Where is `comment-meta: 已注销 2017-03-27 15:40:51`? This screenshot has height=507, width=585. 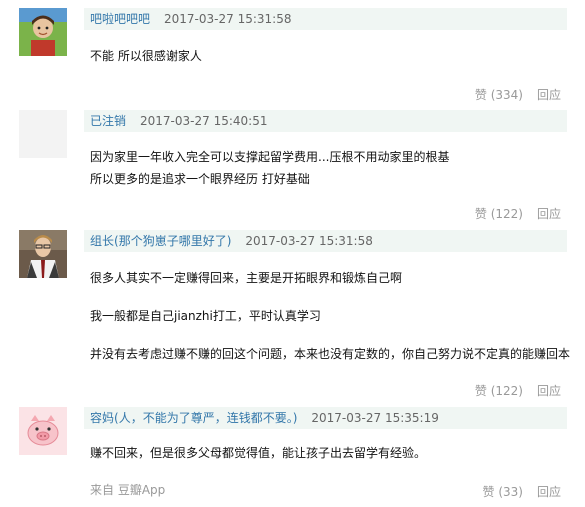 comment-meta: 已注销 2017-03-27 15:40:51 is located at coordinates (325, 121).